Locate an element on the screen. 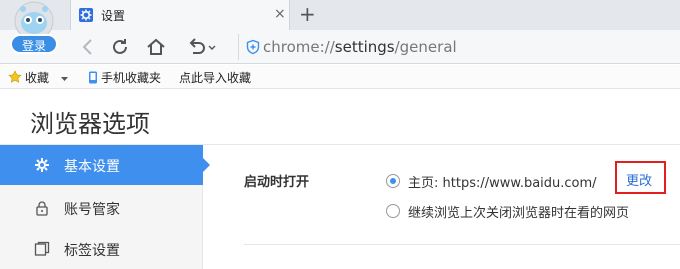  bookmarks-bar: 收藏 手机收藏夹 点此导入收藏 is located at coordinates (340, 77).